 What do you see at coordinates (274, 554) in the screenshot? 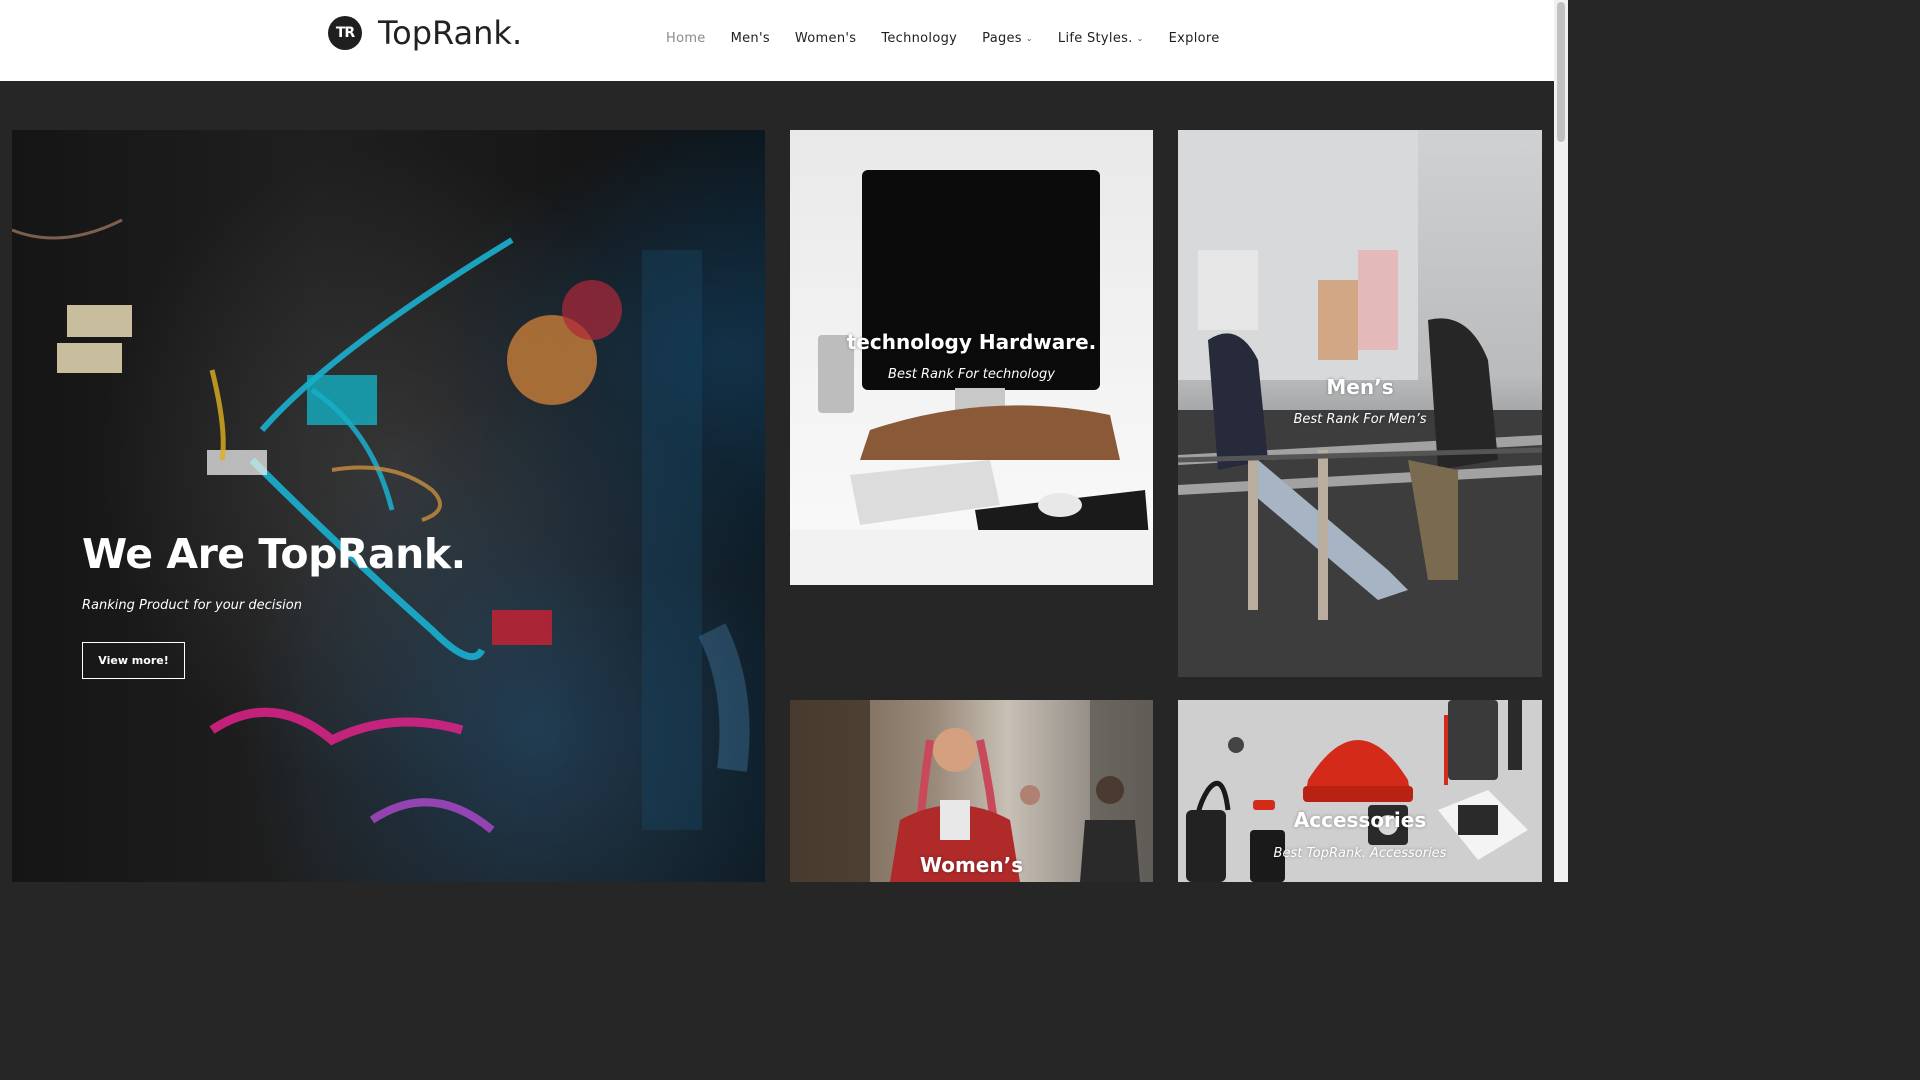
I see `hero-title: We Are TopRank.` at bounding box center [274, 554].